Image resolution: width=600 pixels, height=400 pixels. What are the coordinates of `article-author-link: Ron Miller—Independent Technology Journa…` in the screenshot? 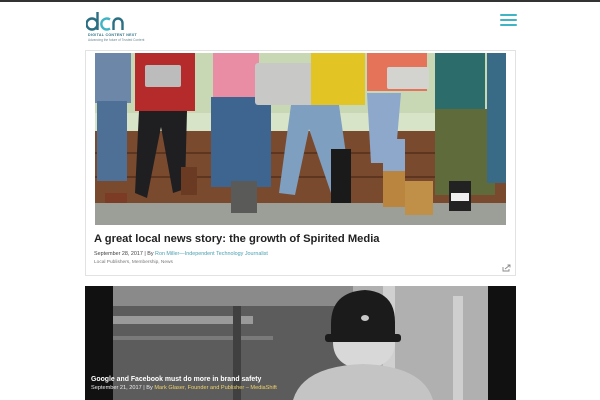 It's located at (211, 254).